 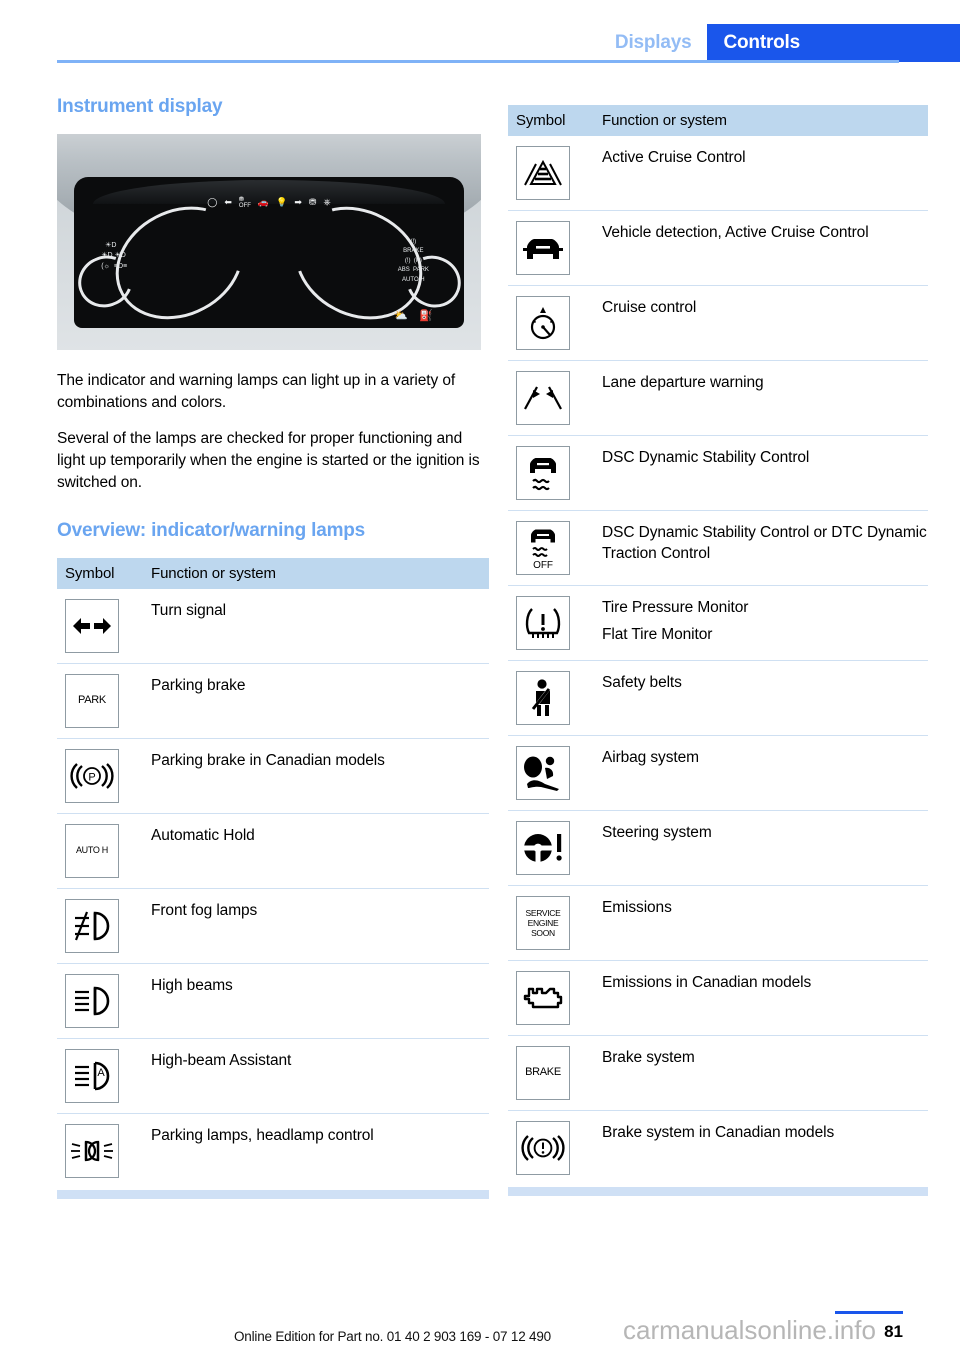 What do you see at coordinates (316, 926) in the screenshot?
I see `function-label: Front fog lamps` at bounding box center [316, 926].